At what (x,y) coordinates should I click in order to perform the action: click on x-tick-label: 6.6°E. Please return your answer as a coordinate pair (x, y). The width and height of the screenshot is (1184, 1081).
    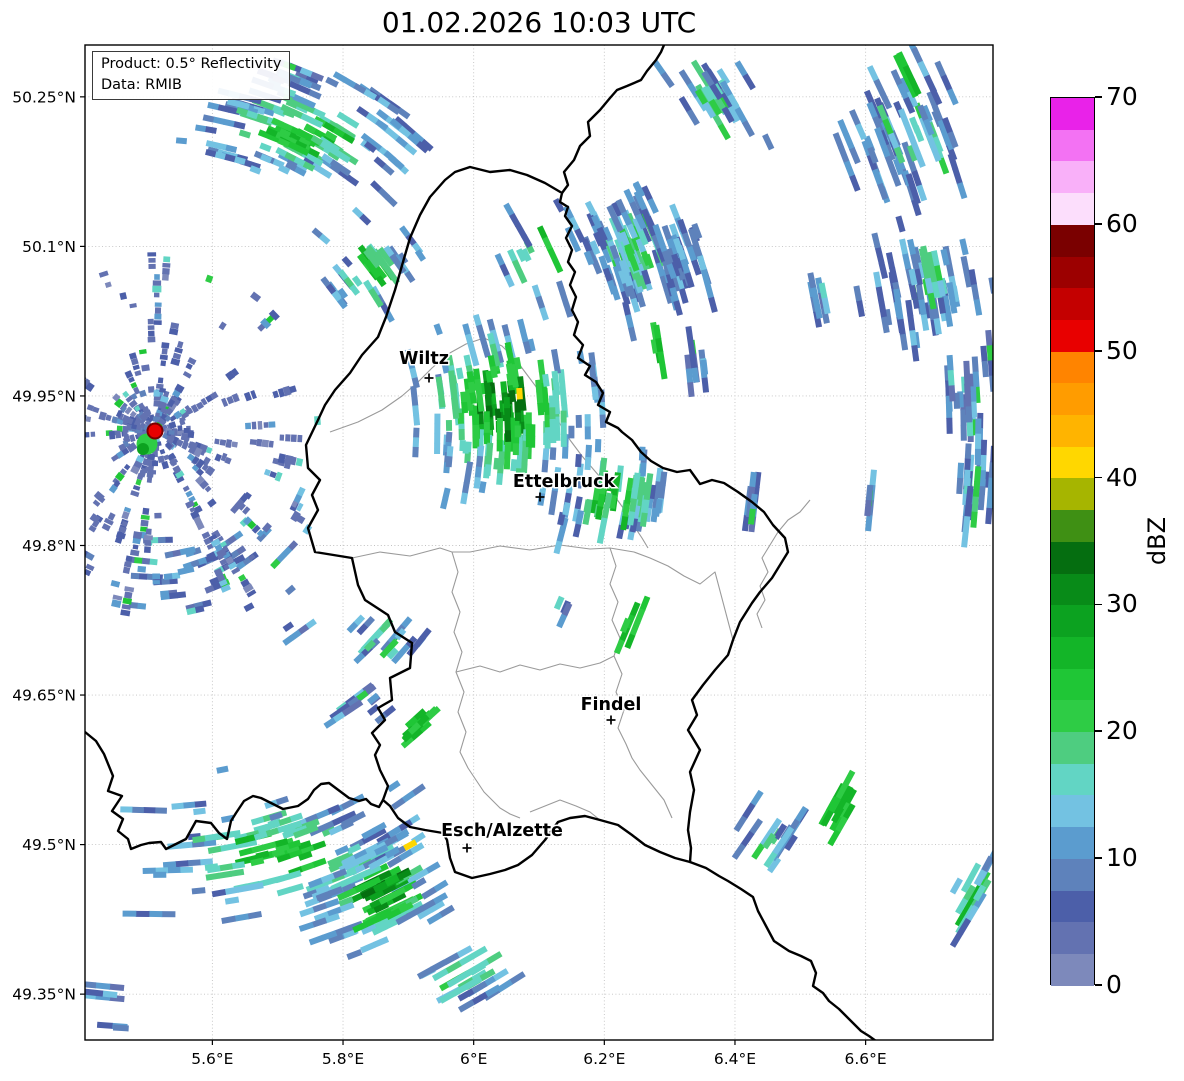
    Looking at the image, I should click on (866, 1059).